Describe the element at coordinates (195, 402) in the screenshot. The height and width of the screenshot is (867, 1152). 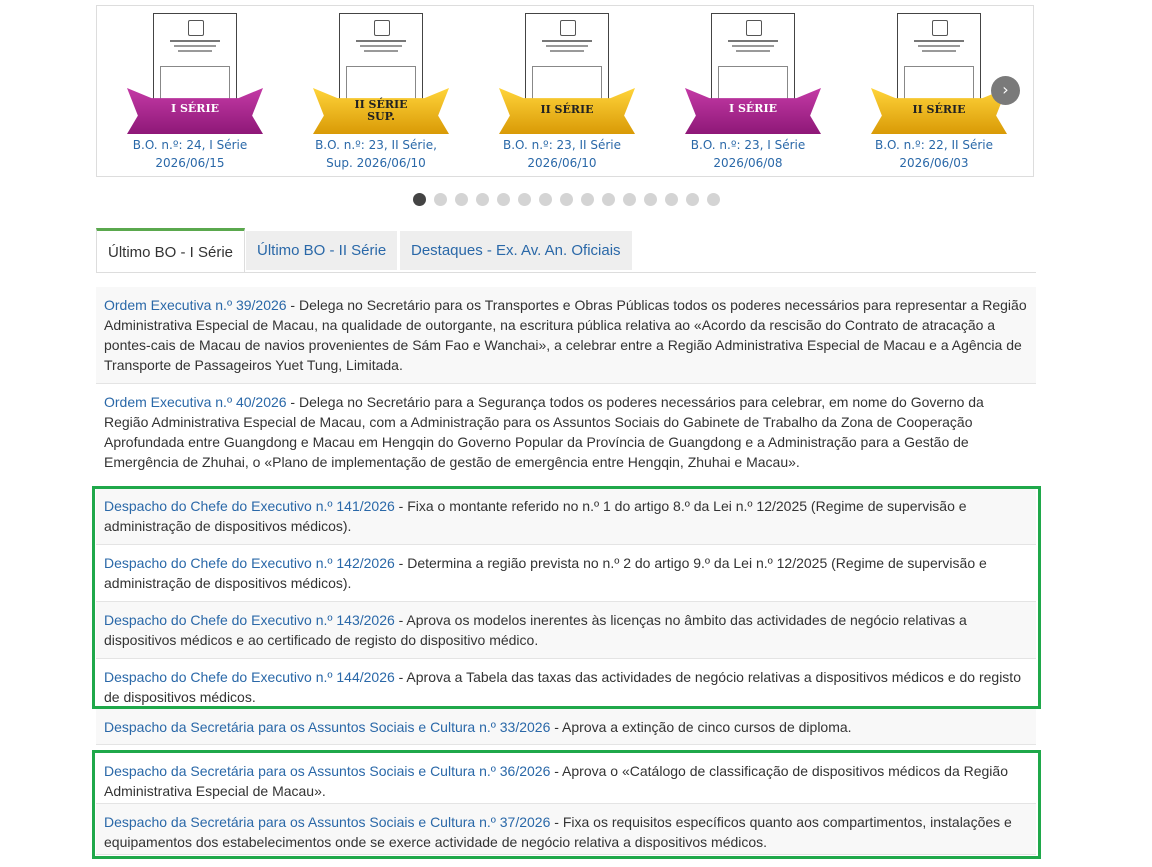
I see `entry-title-link: Ordem Executiva n.º 40/2026` at that location.